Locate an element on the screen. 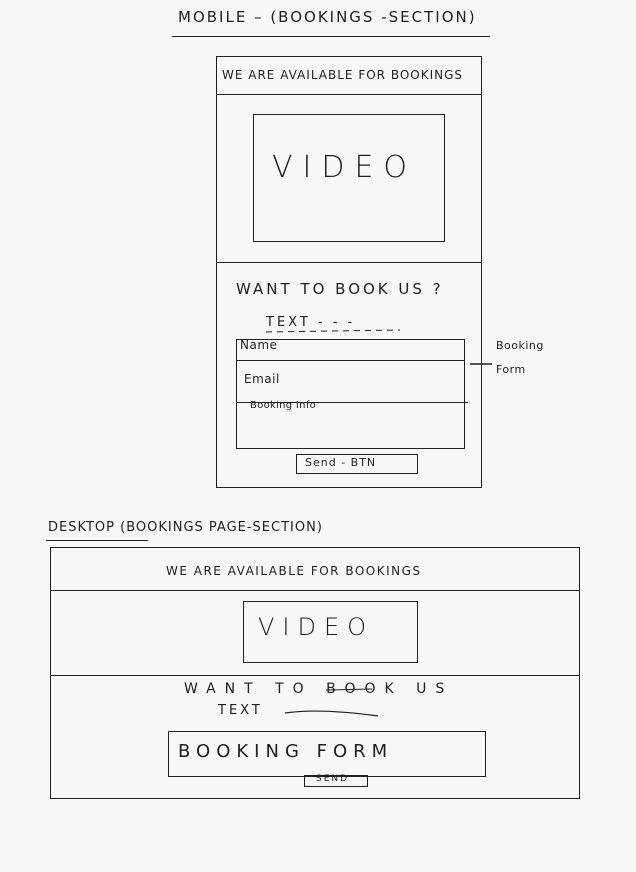 This screenshot has width=636, height=872. desktop-banner: WE ARE AVAILABLE FOR BOOKINGS is located at coordinates (294, 571).